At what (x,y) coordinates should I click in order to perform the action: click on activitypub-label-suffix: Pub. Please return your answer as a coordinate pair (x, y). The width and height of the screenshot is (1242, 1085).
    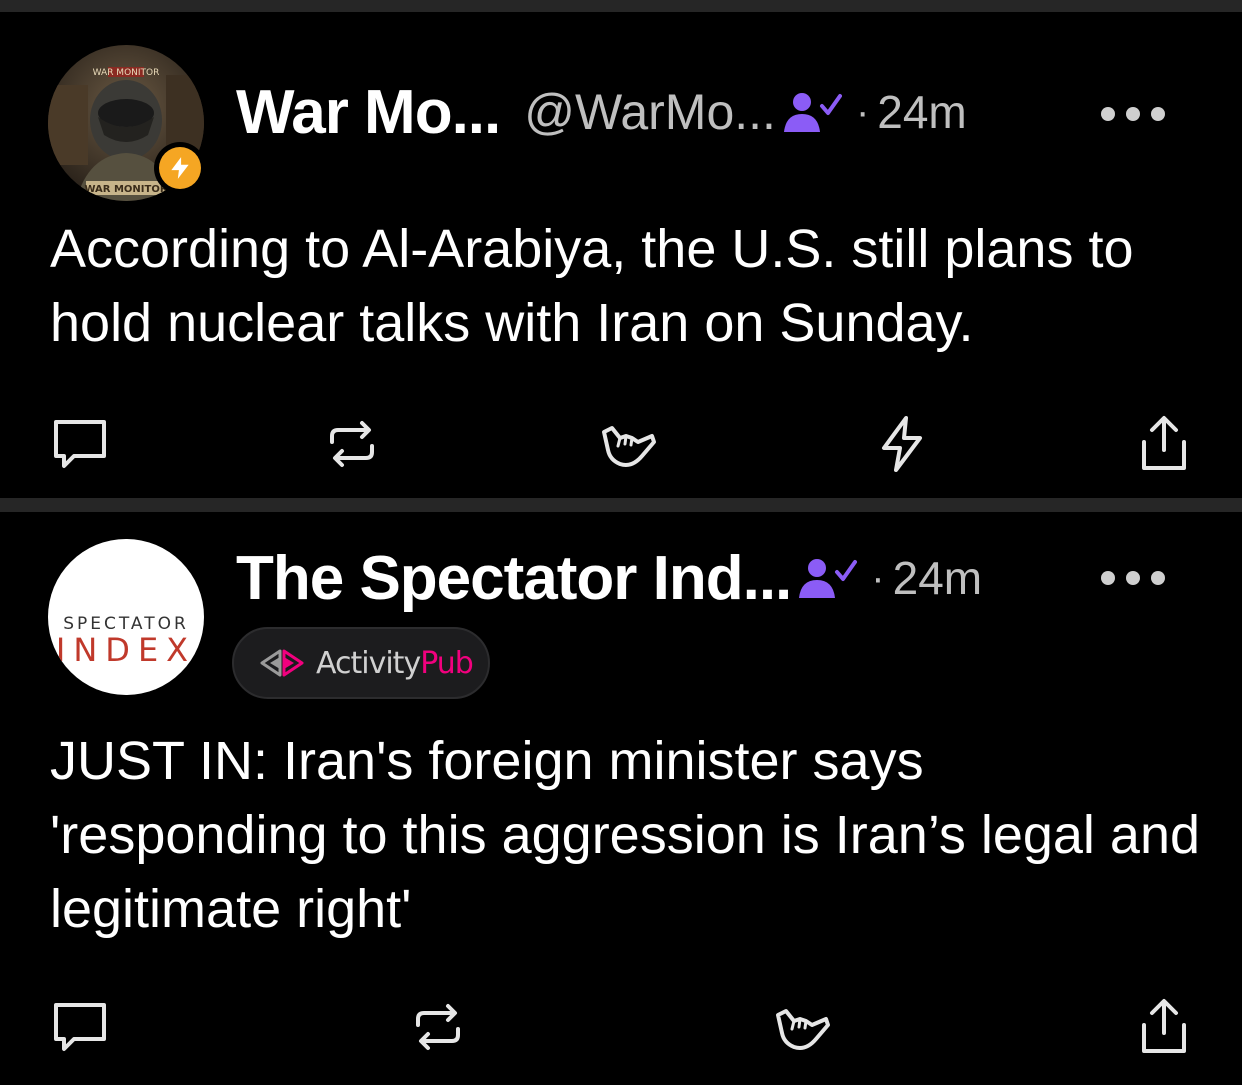
    Looking at the image, I should click on (447, 663).